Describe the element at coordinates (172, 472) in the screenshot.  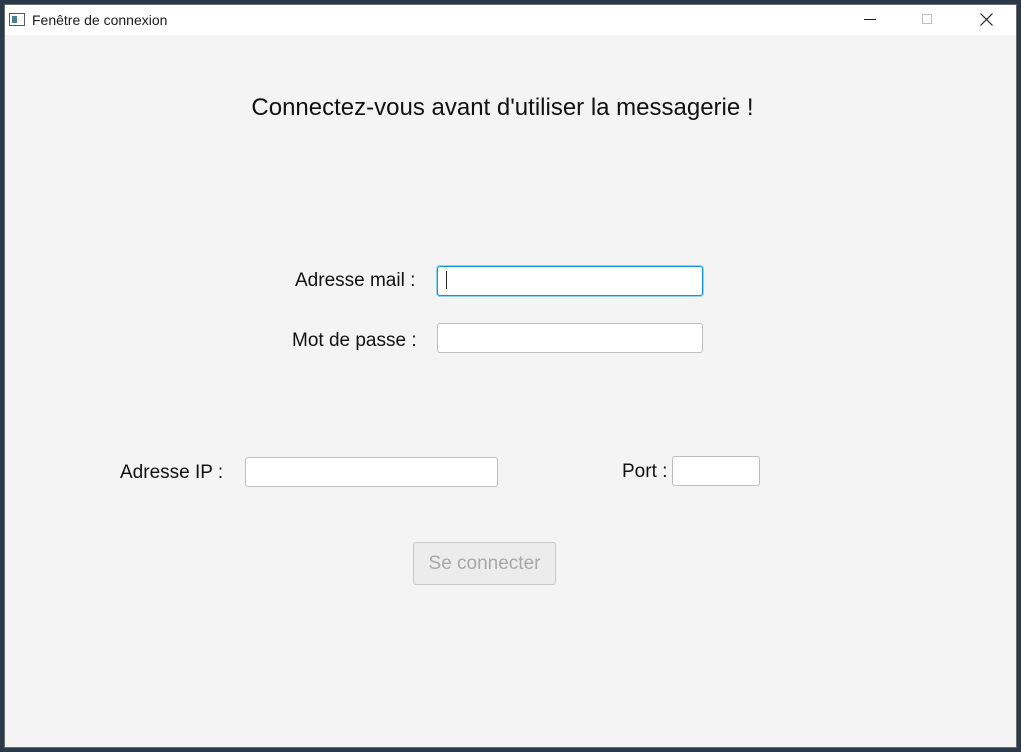
I see `ip-address-label: Adresse IP :` at that location.